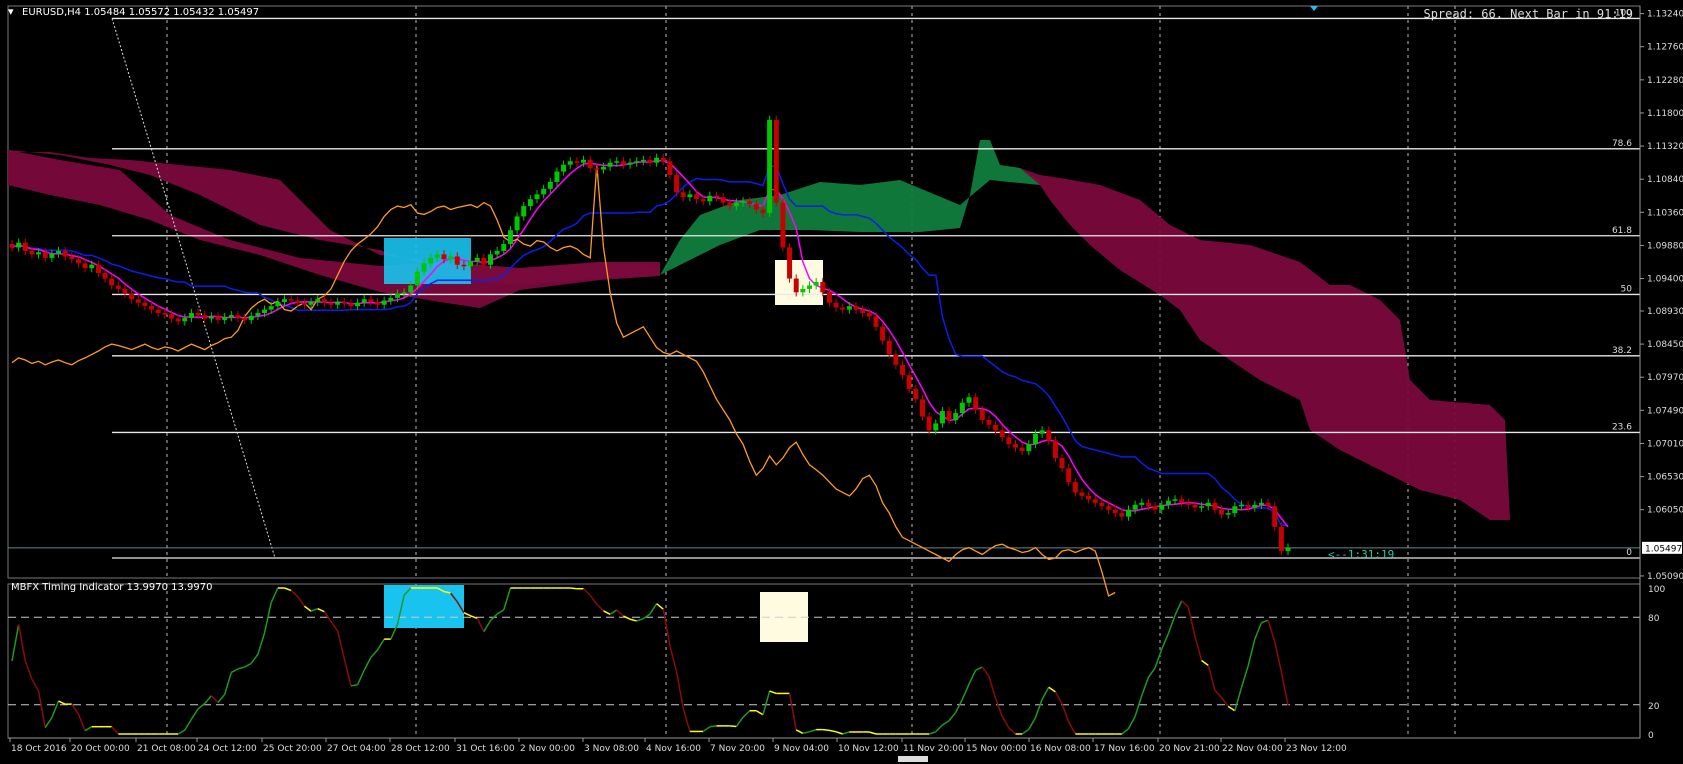 The width and height of the screenshot is (1683, 764). Describe the element at coordinates (1665, 213) in the screenshot. I see `y-tick-label: 1.10360` at that location.